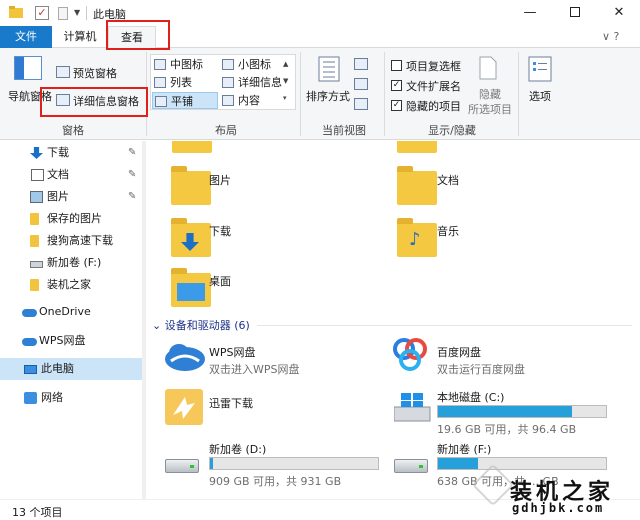  What do you see at coordinates (138, 35) in the screenshot?
I see `view-tab-highlight` at bounding box center [138, 35].